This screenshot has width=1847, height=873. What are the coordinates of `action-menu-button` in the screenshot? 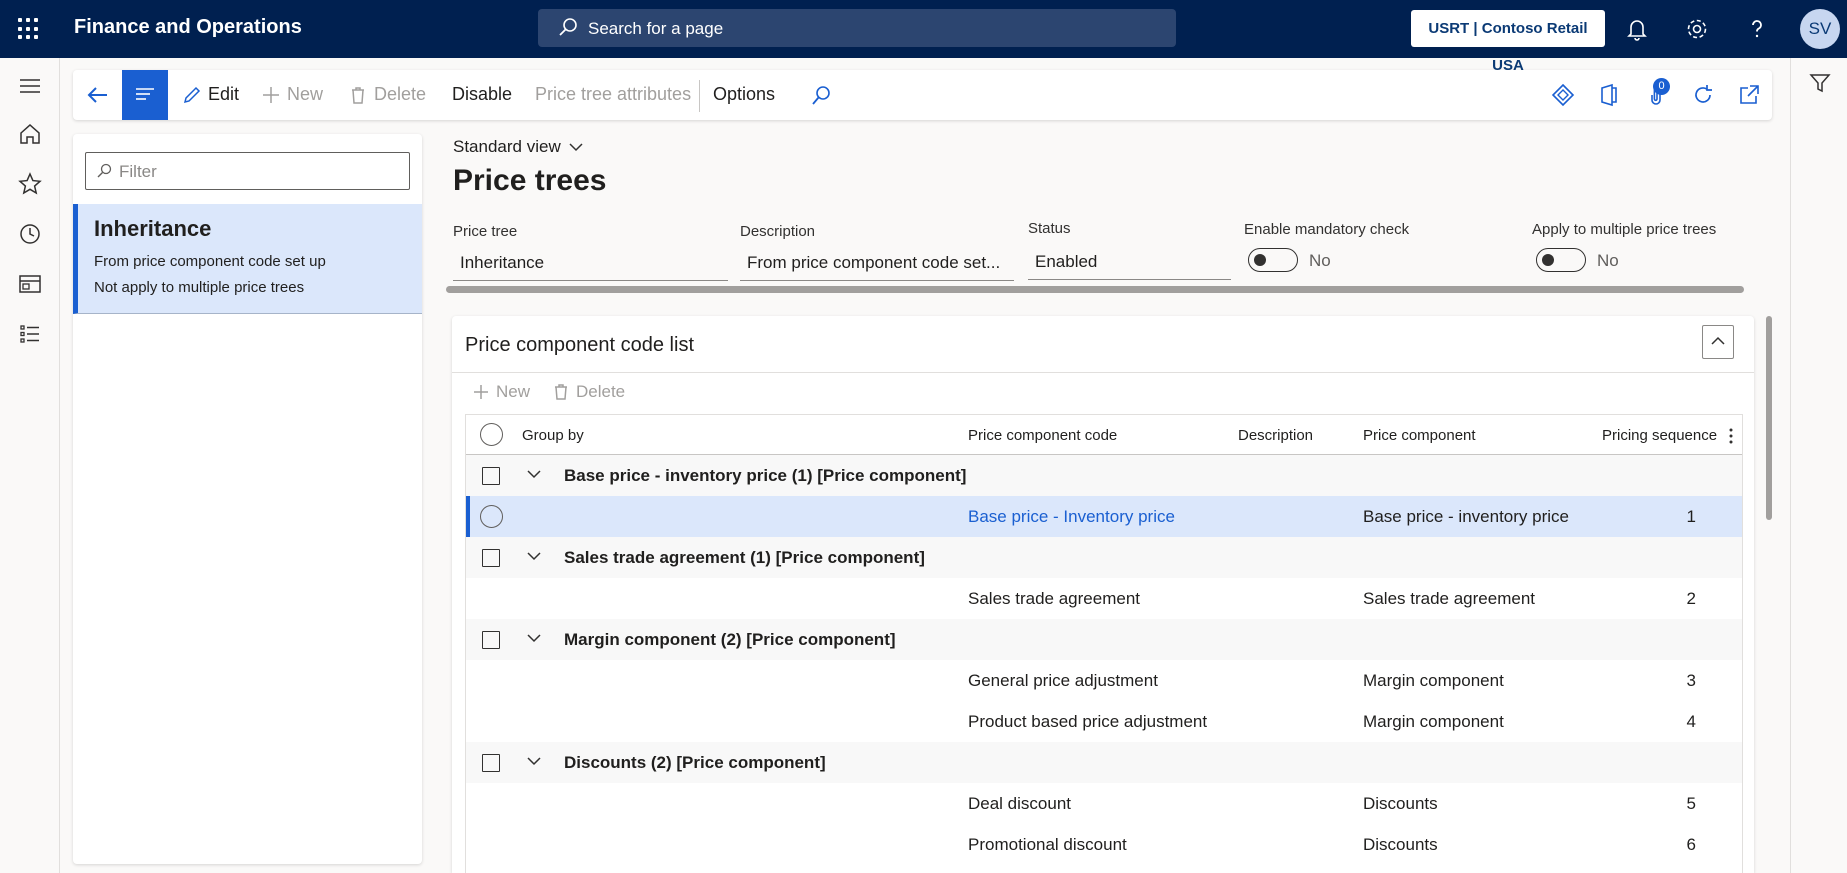 It's located at (145, 95).